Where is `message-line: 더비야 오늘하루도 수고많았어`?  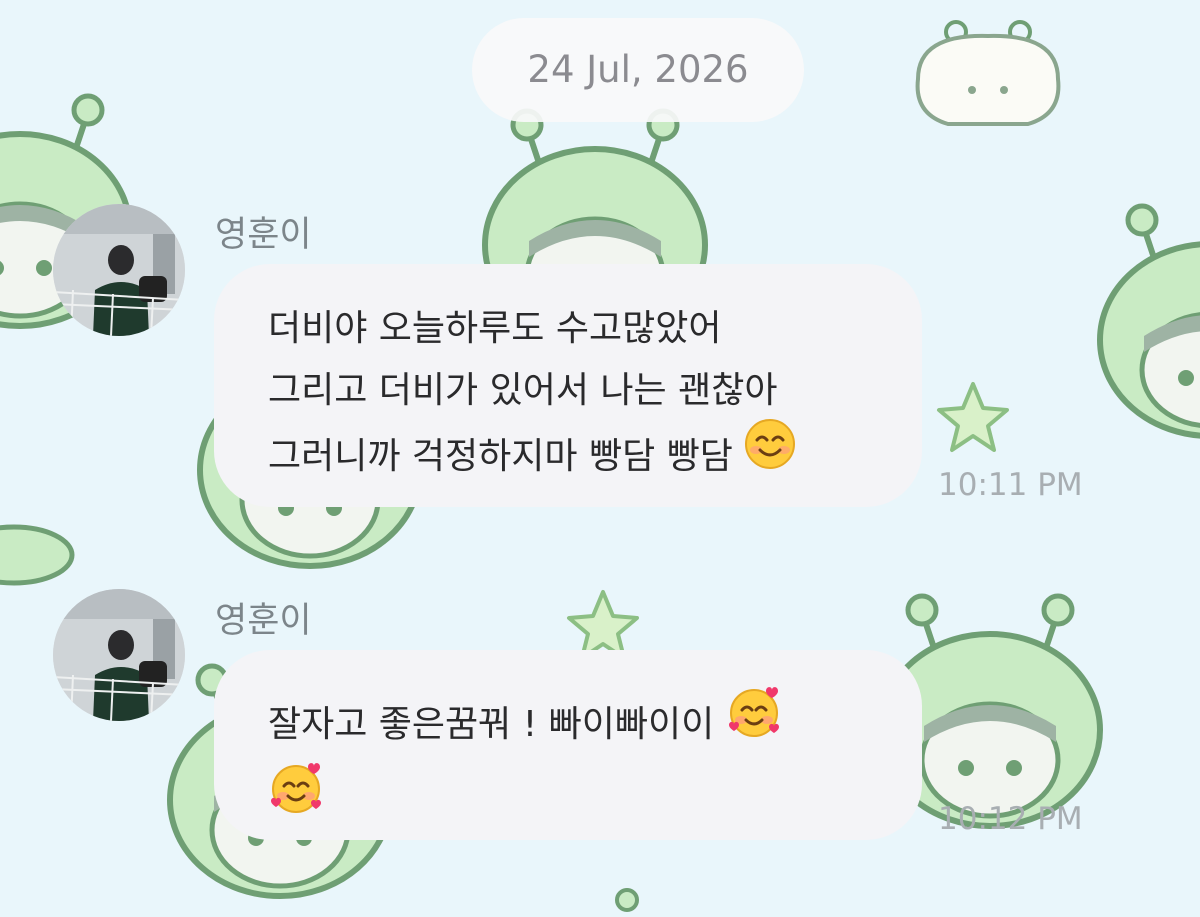
message-line: 더비야 오늘하루도 수고많았어 is located at coordinates (495, 328).